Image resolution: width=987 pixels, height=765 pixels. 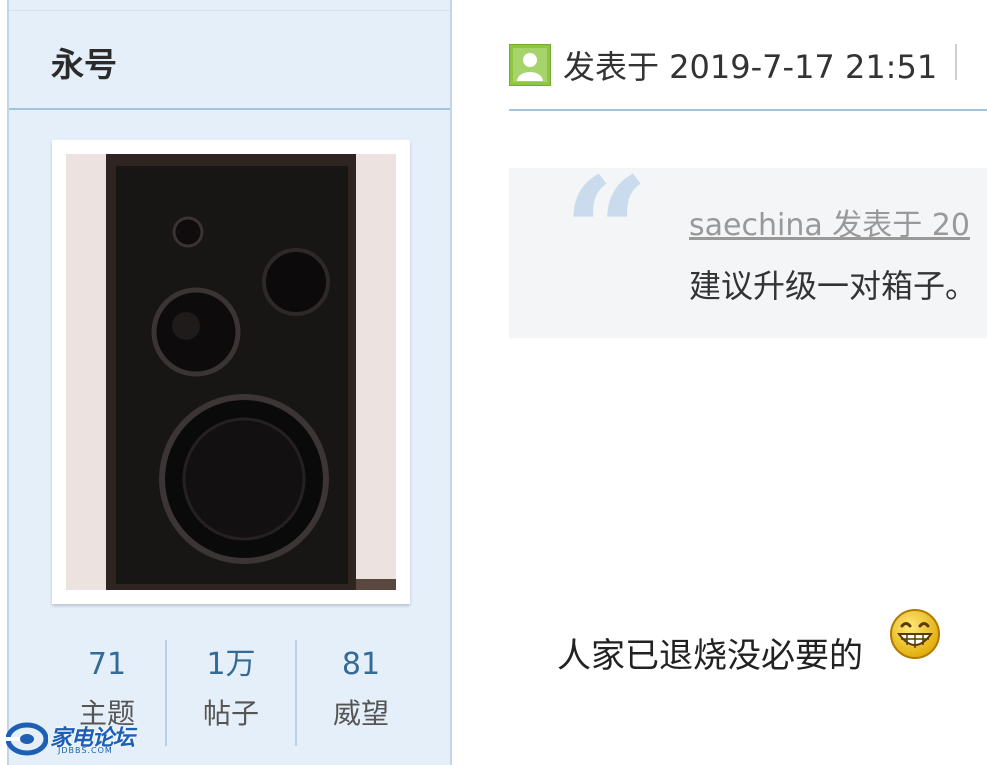 What do you see at coordinates (915, 634) in the screenshot?
I see `grinning-face-icon` at bounding box center [915, 634].